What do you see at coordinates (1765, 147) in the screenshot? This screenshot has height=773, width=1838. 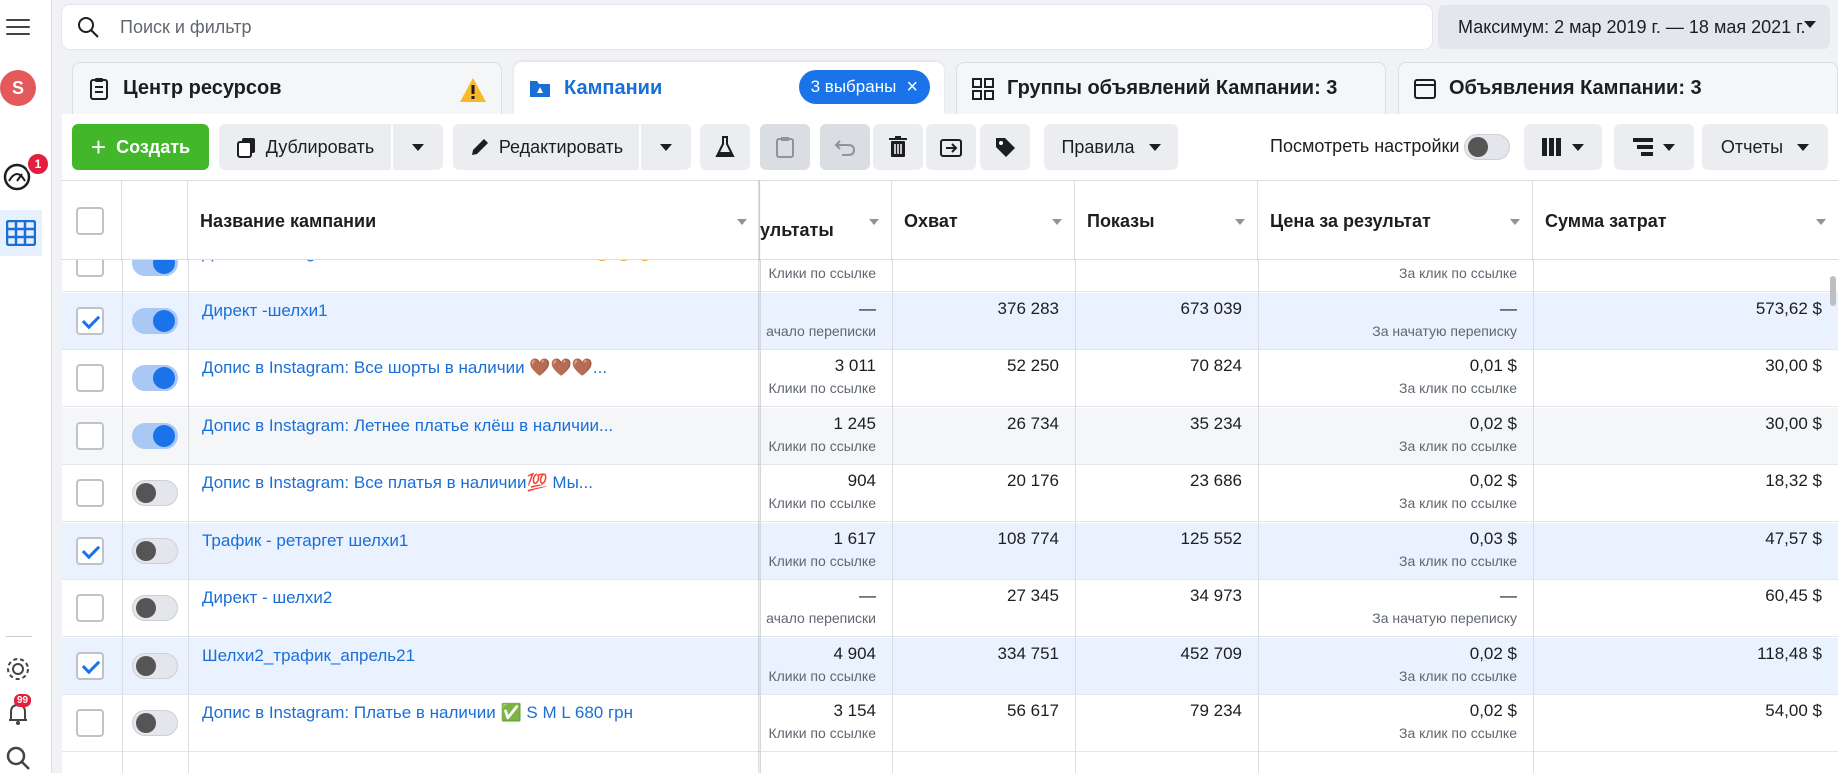 I see `reports-button: Отчеты` at bounding box center [1765, 147].